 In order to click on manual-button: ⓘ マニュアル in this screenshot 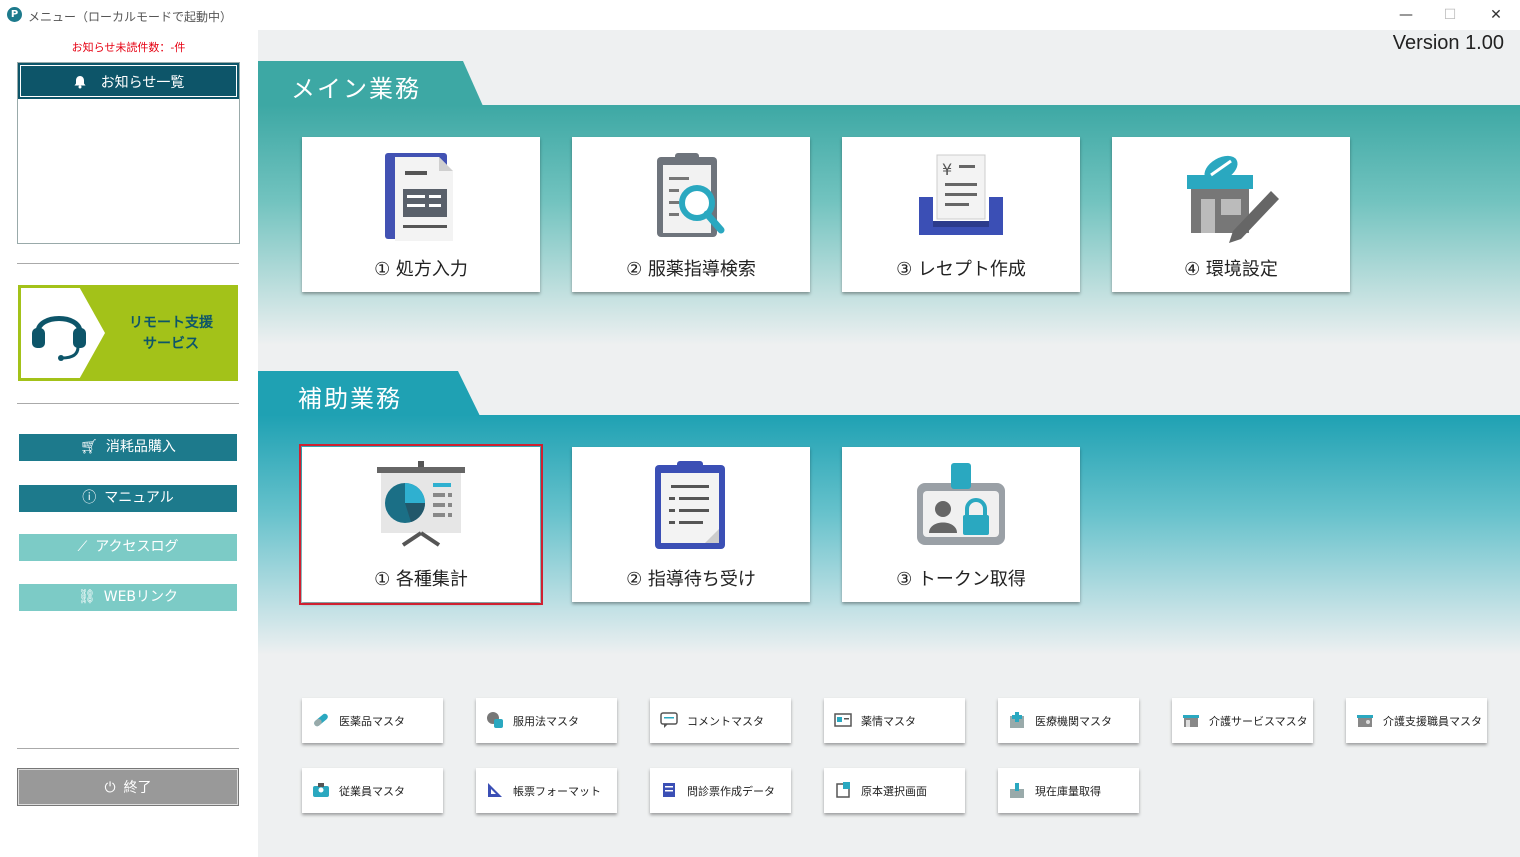, I will do `click(128, 498)`.